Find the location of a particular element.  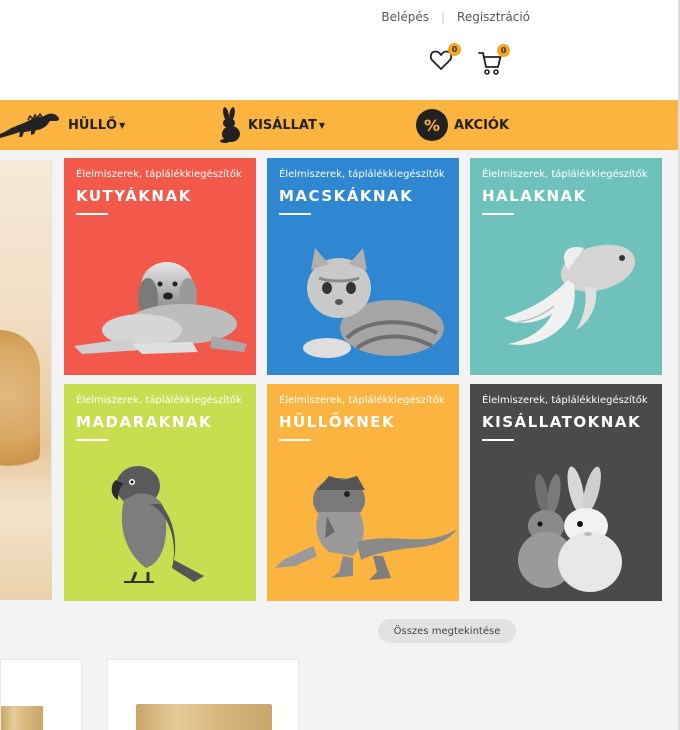

login-link: Belépés is located at coordinates (405, 17).